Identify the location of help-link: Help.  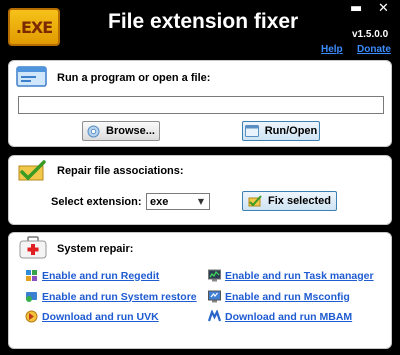
(332, 49).